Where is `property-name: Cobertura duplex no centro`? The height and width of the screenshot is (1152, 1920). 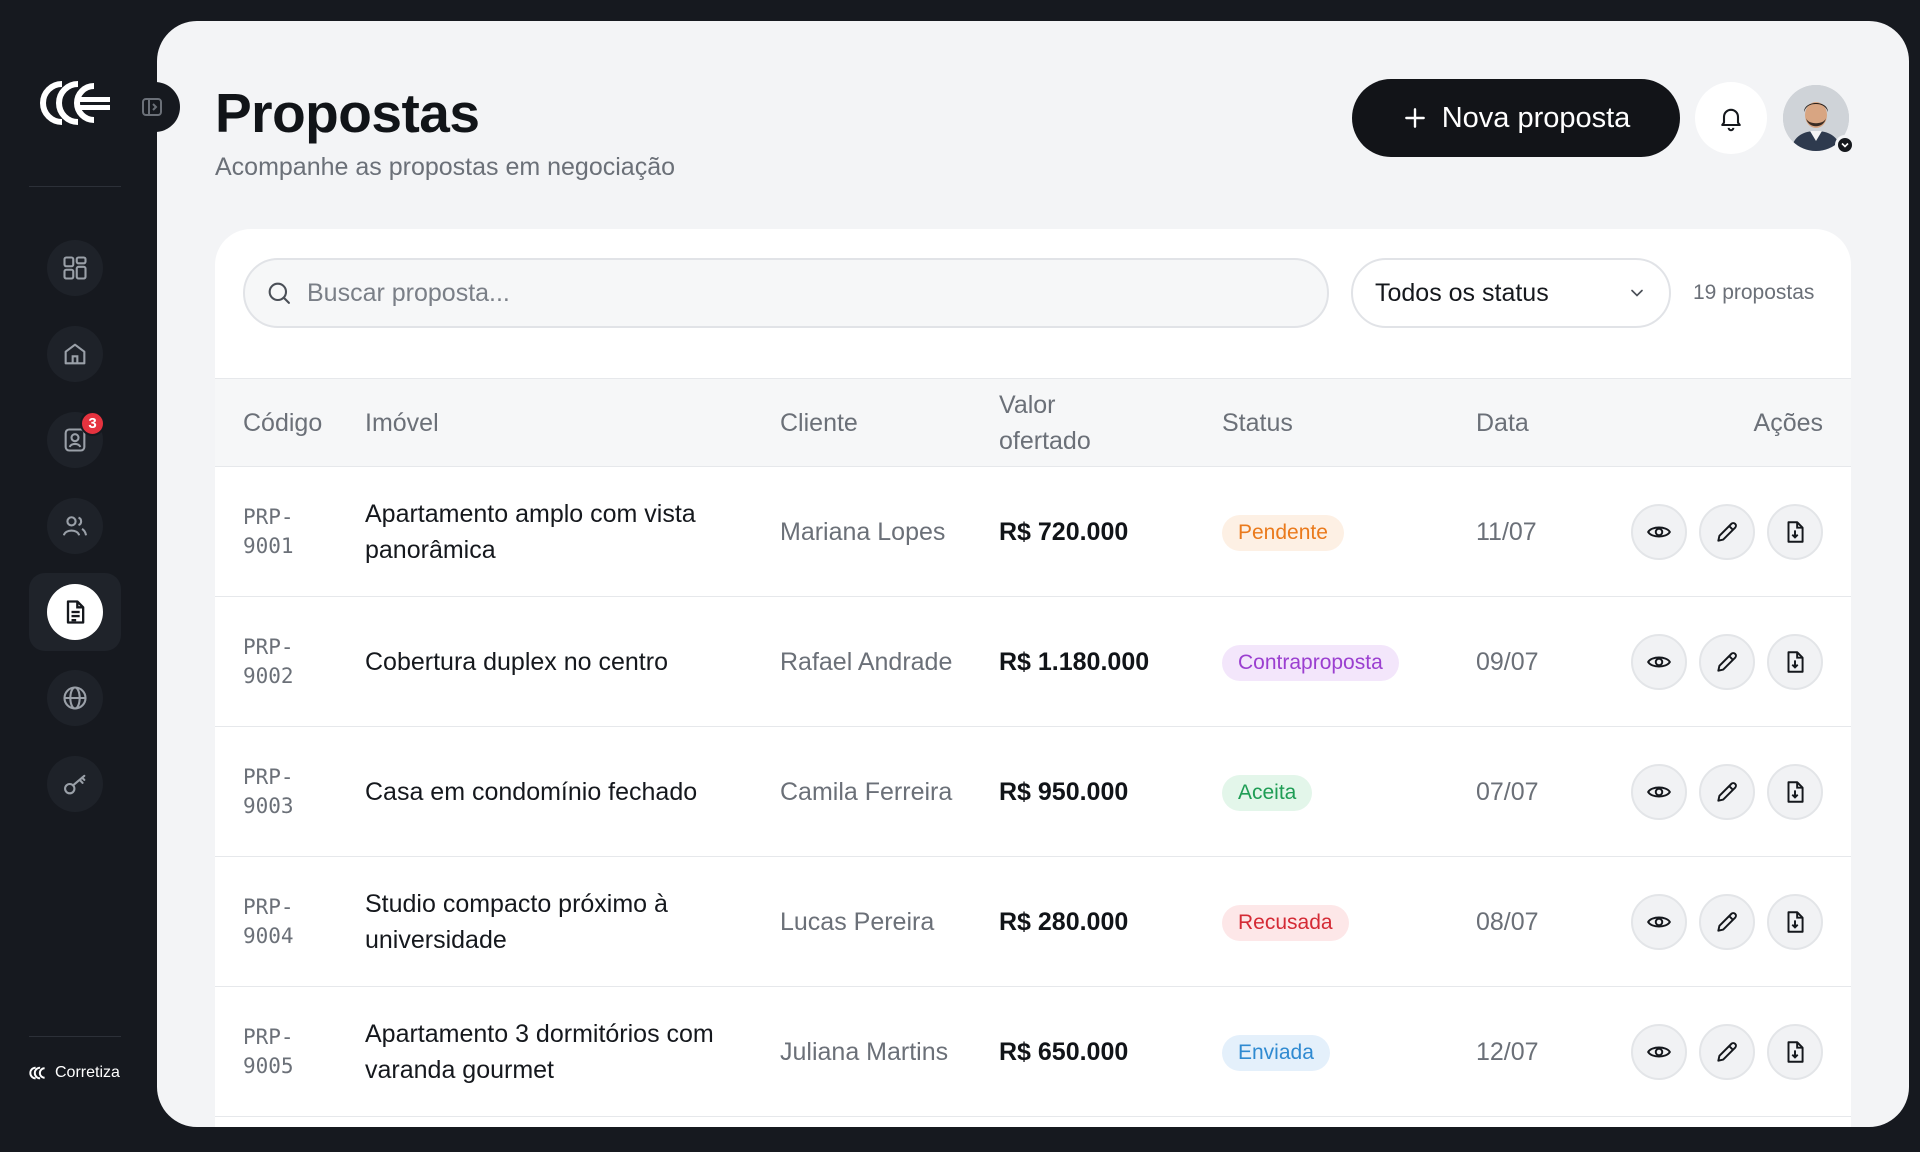 property-name: Cobertura duplex no centro is located at coordinates (516, 661).